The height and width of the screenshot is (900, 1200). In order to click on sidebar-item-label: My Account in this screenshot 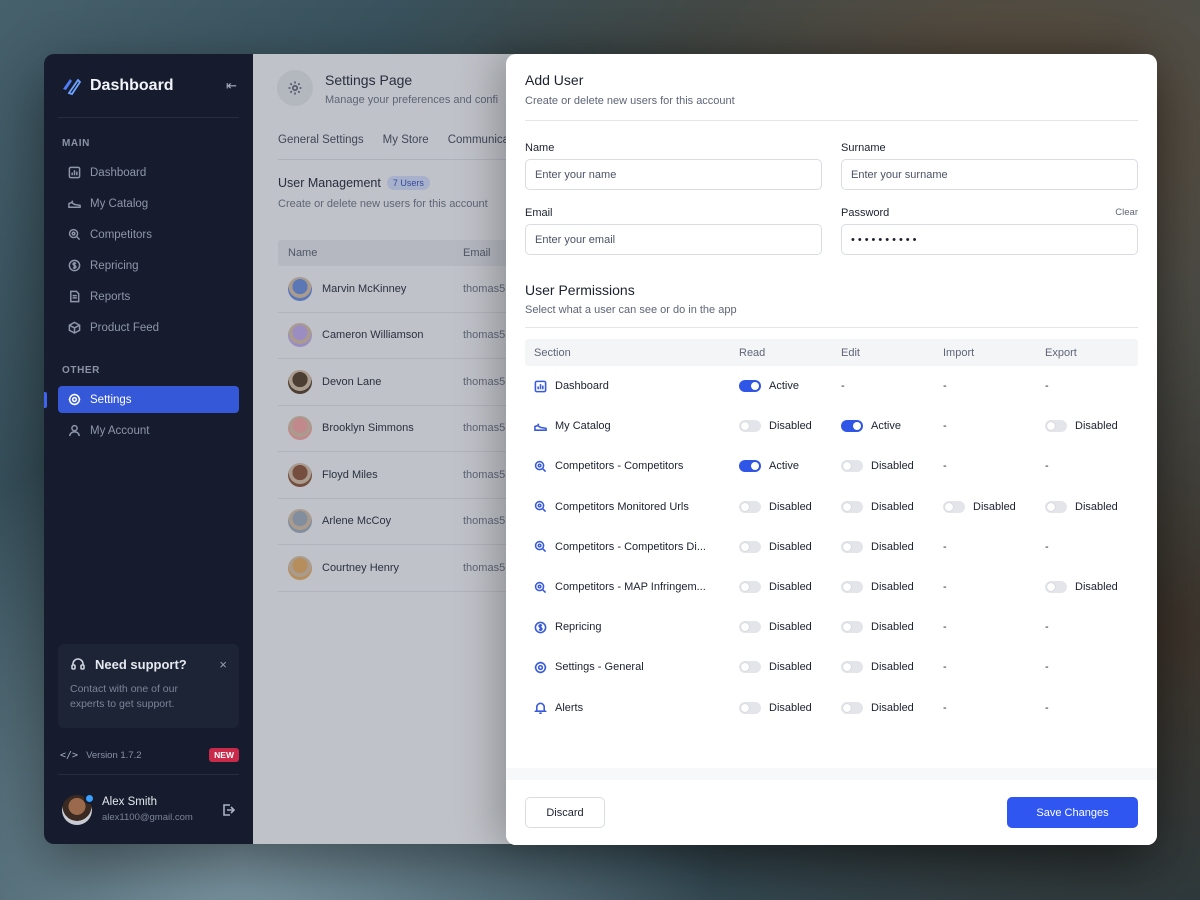, I will do `click(120, 430)`.